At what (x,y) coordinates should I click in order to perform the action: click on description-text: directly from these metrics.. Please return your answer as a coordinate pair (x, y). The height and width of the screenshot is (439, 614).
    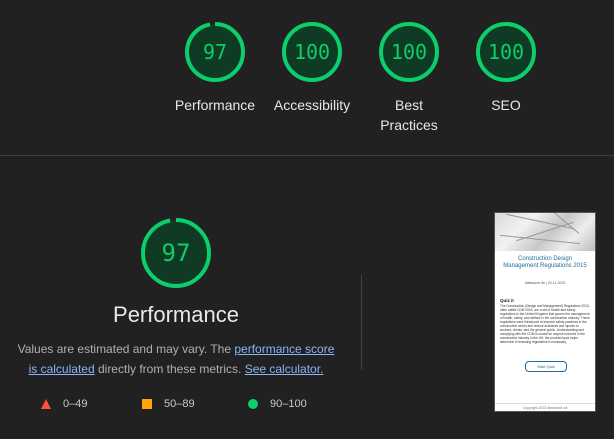
    Looking at the image, I should click on (169, 369).